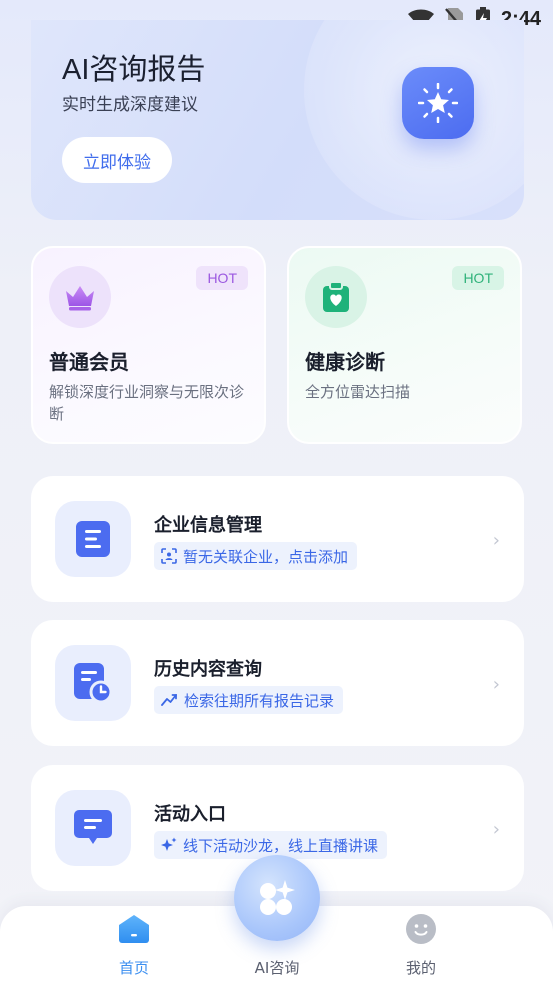 Image resolution: width=553 pixels, height=983 pixels. I want to click on document-clock-icon, so click(93, 683).